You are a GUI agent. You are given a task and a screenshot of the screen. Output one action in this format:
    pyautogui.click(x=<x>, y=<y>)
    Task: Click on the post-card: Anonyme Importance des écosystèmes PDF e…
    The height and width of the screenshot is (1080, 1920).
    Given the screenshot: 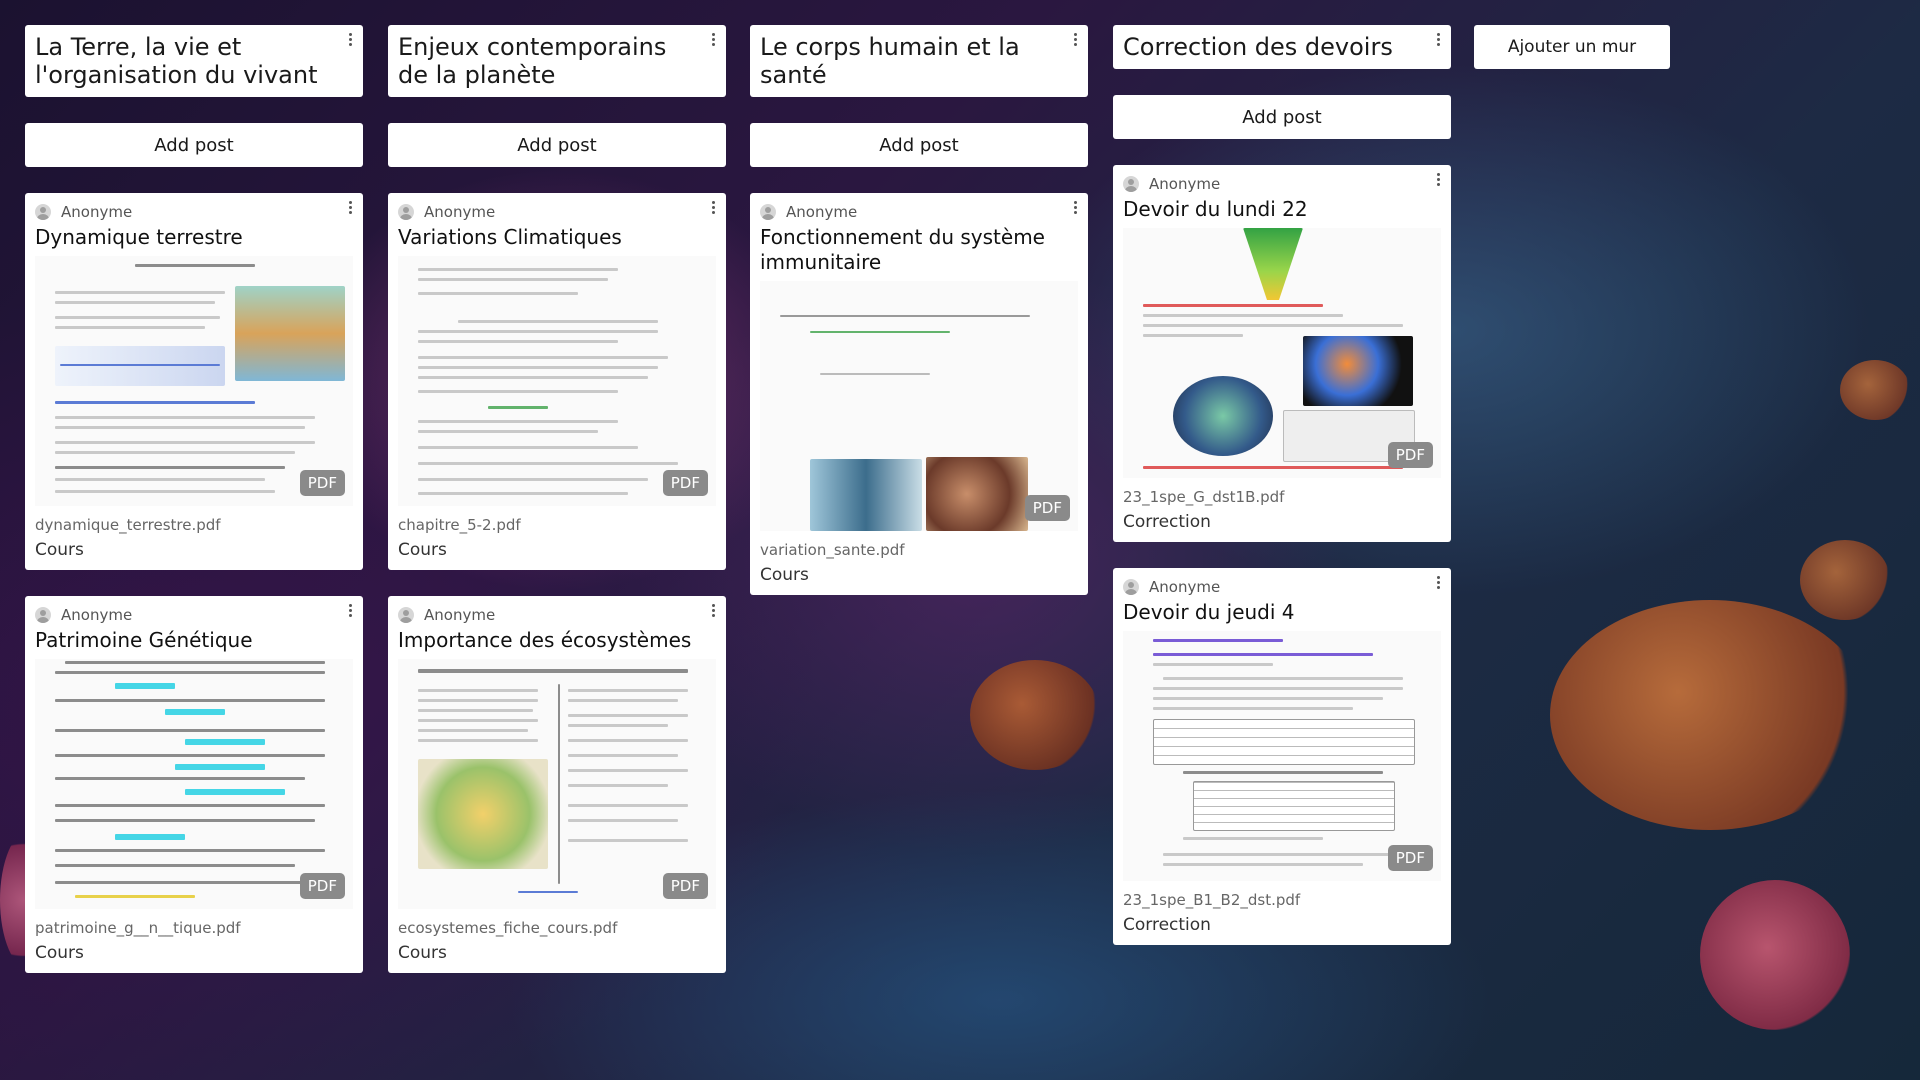 What is the action you would take?
    pyautogui.click(x=557, y=784)
    